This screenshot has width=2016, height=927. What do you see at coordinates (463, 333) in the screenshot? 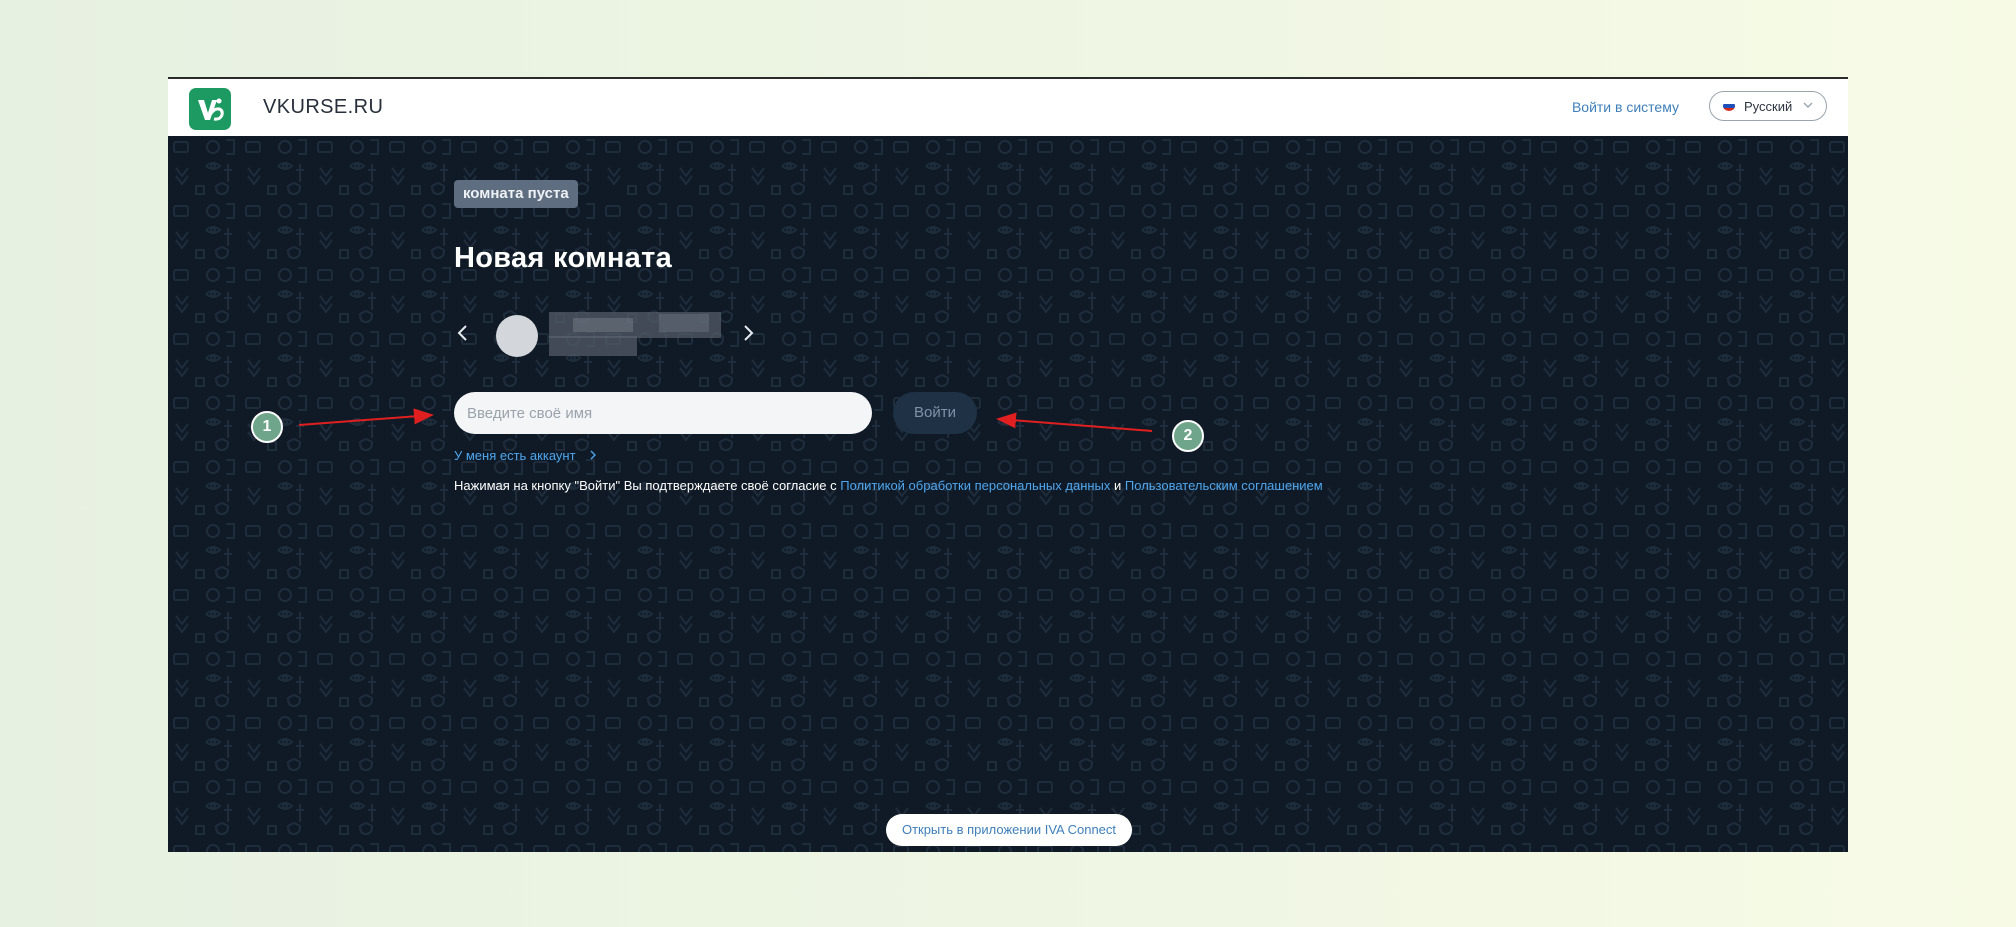
I see `chevron-left-icon` at bounding box center [463, 333].